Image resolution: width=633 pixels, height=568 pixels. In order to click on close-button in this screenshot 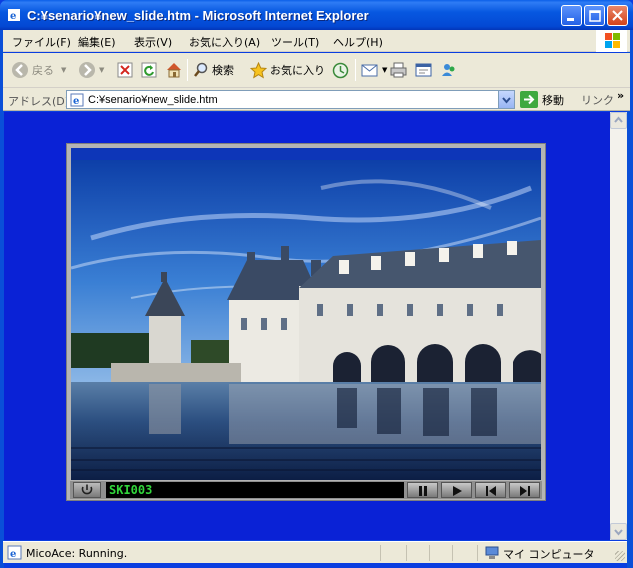, I will do `click(617, 15)`.